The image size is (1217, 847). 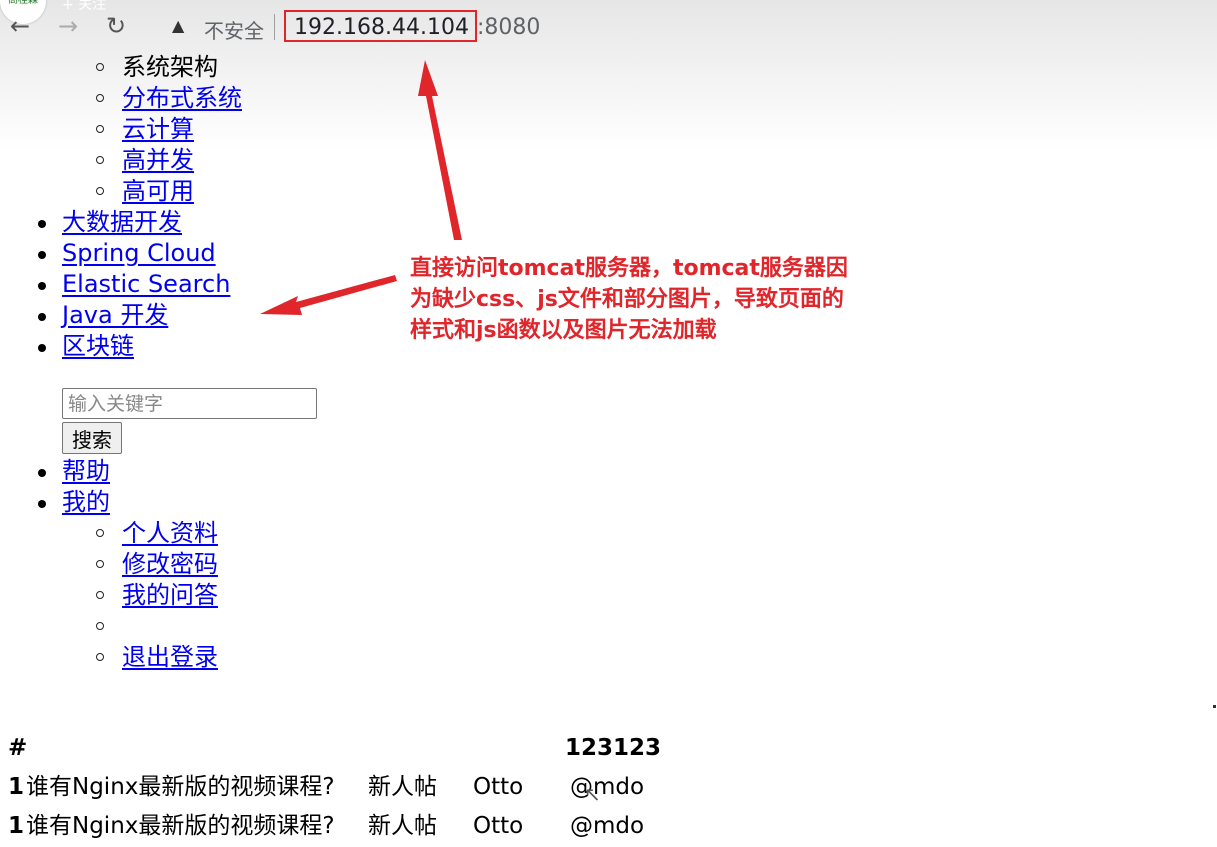 What do you see at coordinates (1214, 706) in the screenshot?
I see `stray-dot` at bounding box center [1214, 706].